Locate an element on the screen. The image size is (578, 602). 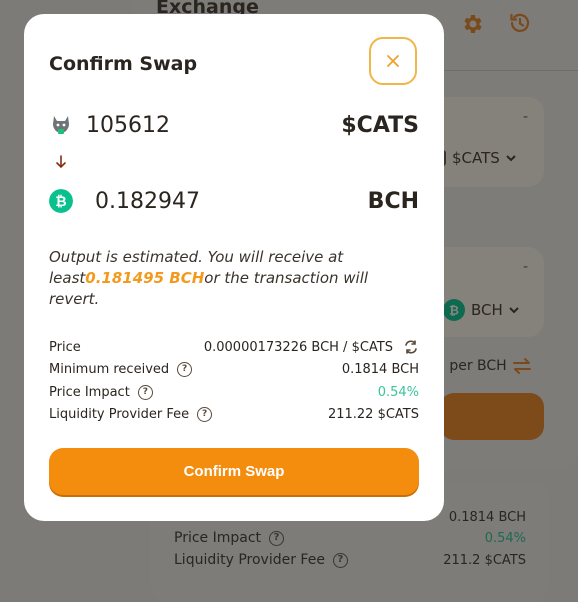
invert-price-icon is located at coordinates (411, 347).